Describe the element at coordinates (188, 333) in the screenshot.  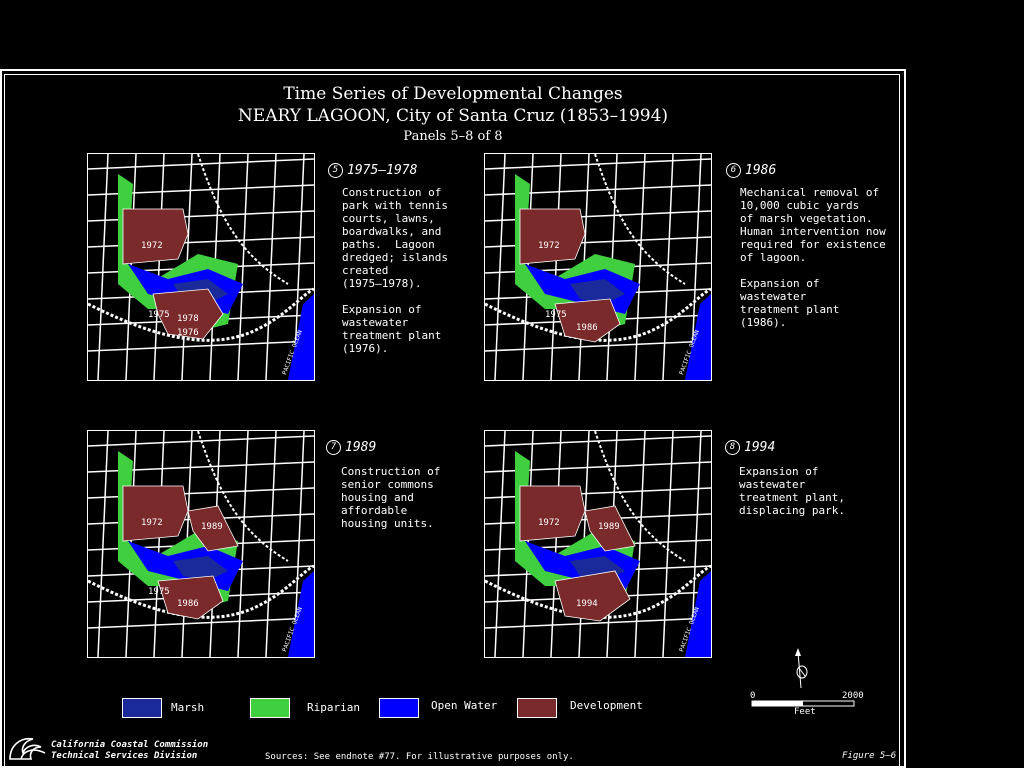
I see `area-label: 1976` at that location.